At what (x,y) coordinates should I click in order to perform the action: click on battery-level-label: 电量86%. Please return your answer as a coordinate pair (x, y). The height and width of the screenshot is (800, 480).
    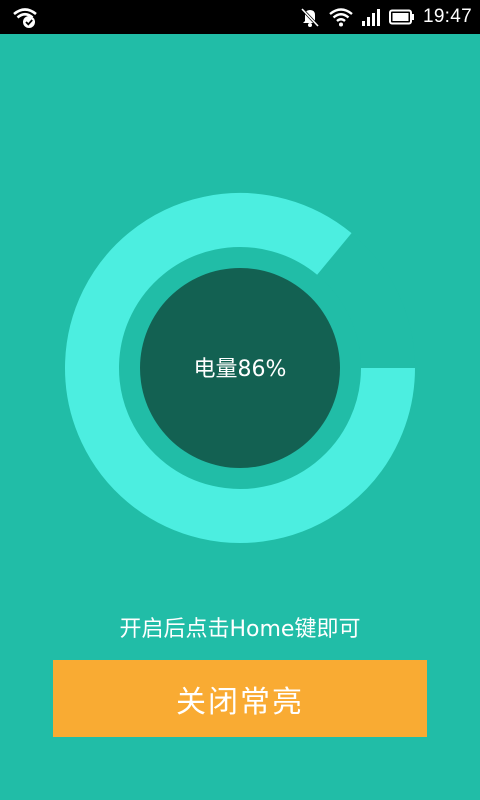
    Looking at the image, I should click on (240, 369).